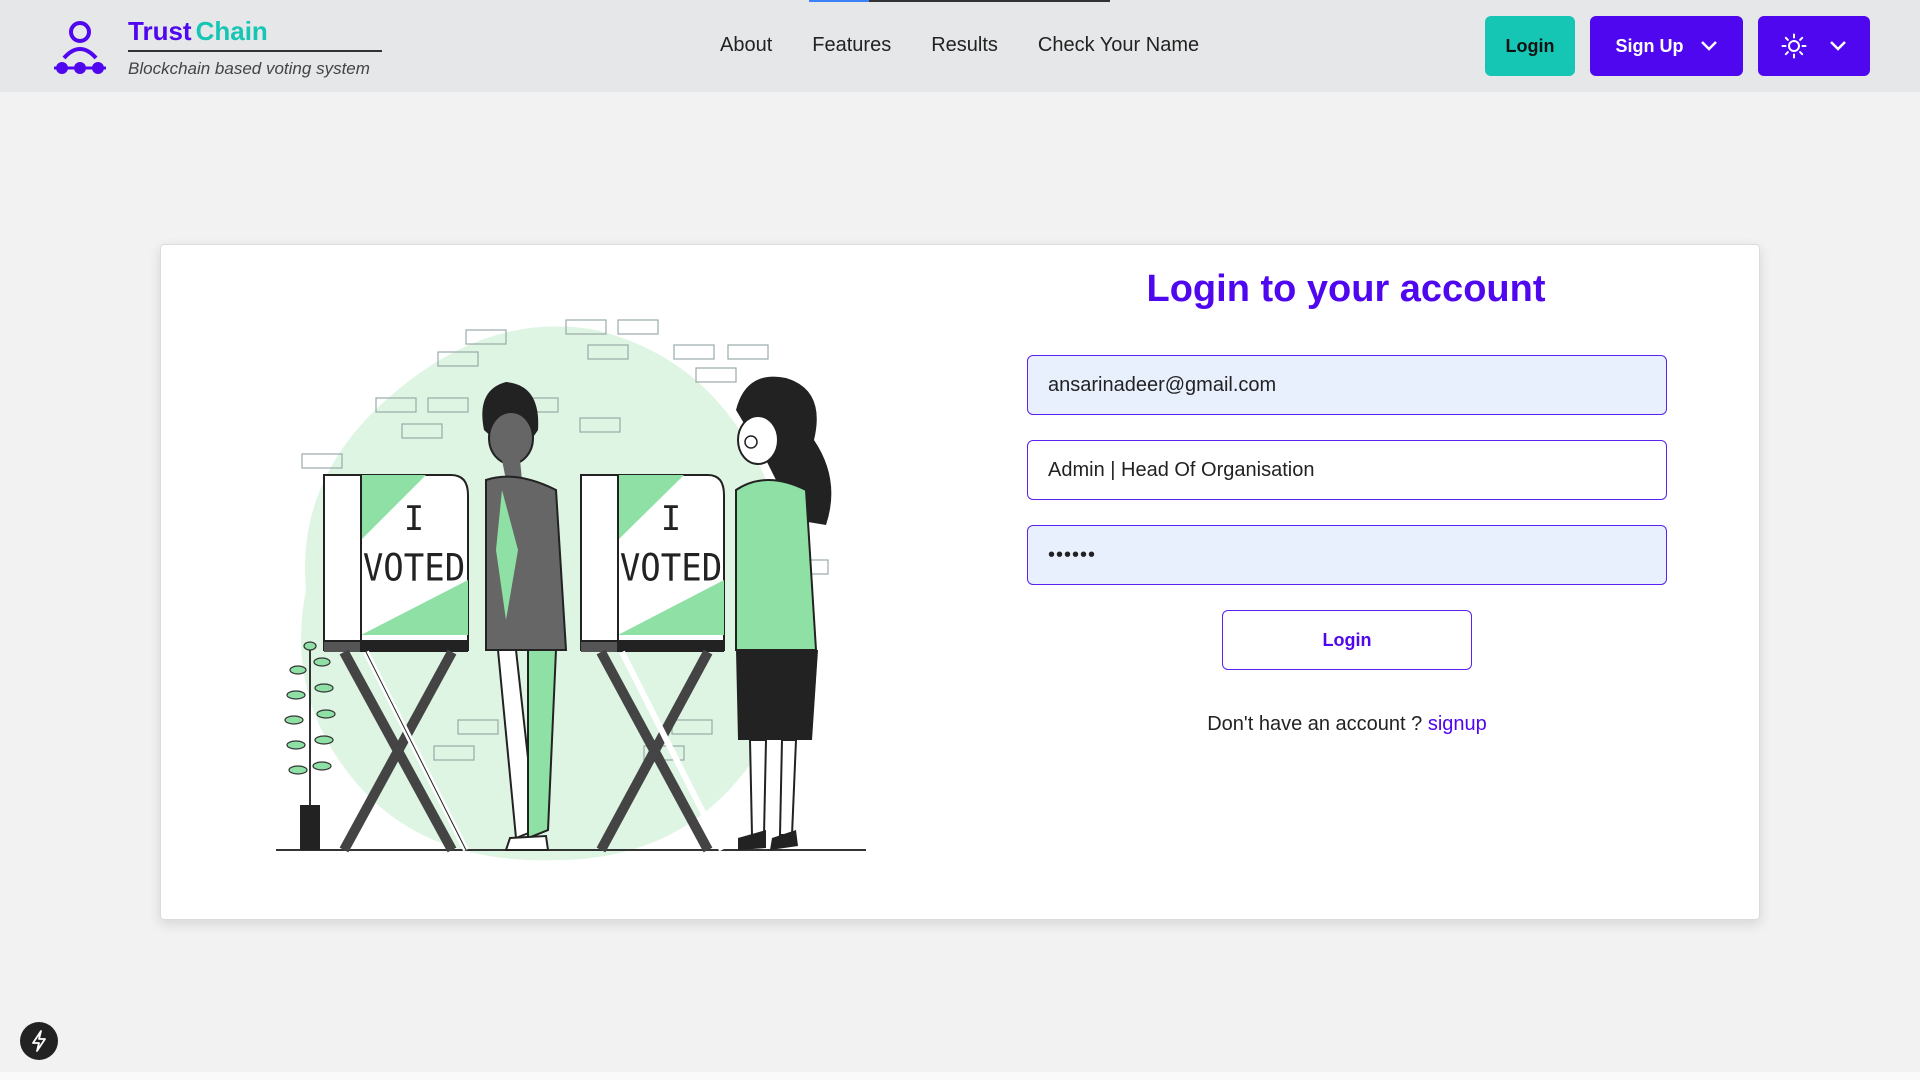  Describe the element at coordinates (1118, 45) in the screenshot. I see `nav-check-your-name: Check Your Name` at that location.